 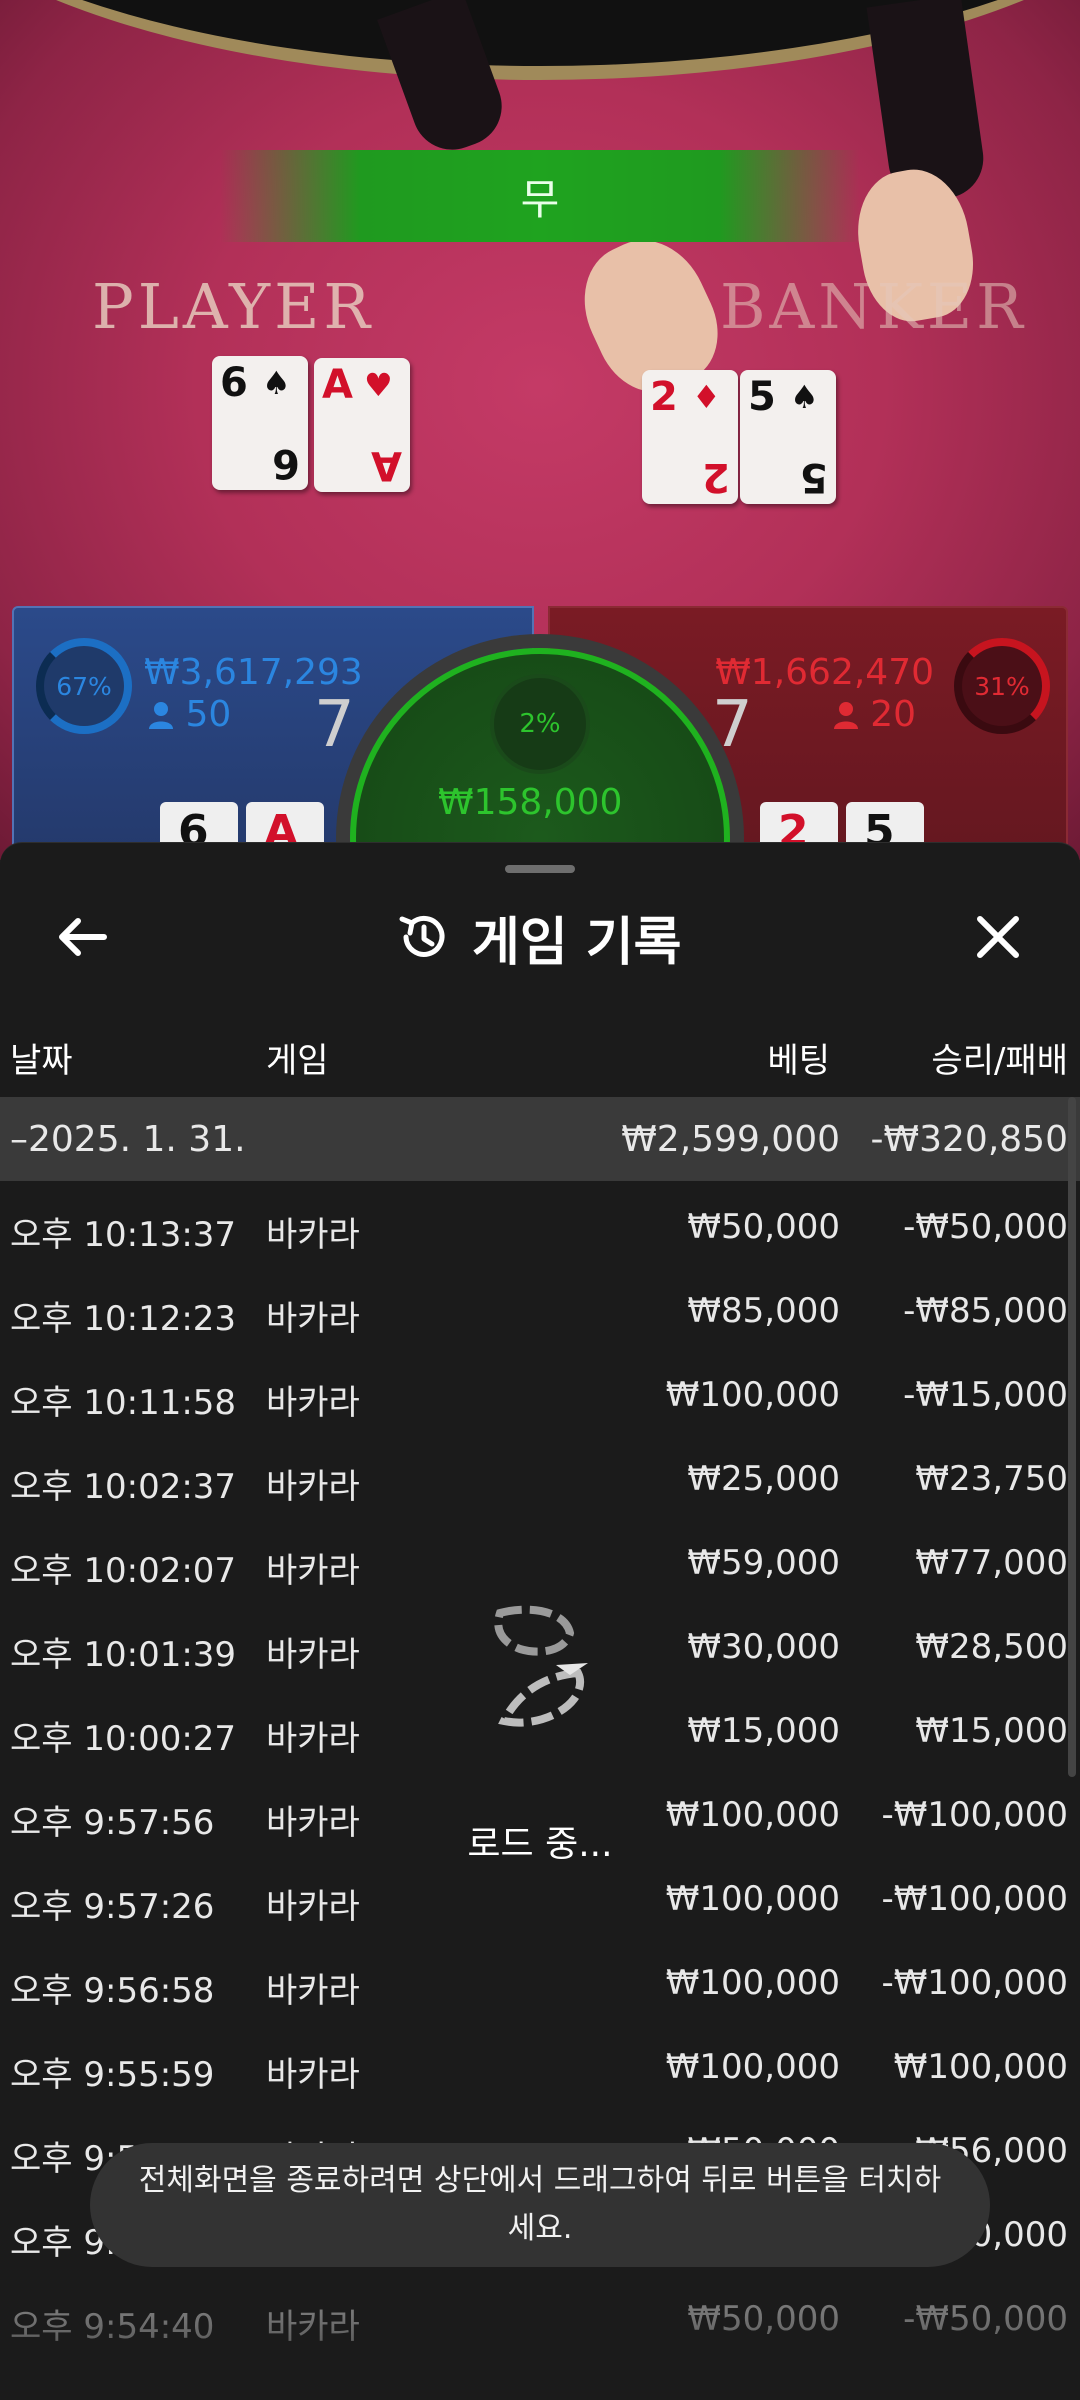 What do you see at coordinates (540, 2205) in the screenshot?
I see `fullscreen-exit-toast: 전체화면을 종료하려면 상단에서 드래그하여 뒤로 버튼을 터치하세요.` at bounding box center [540, 2205].